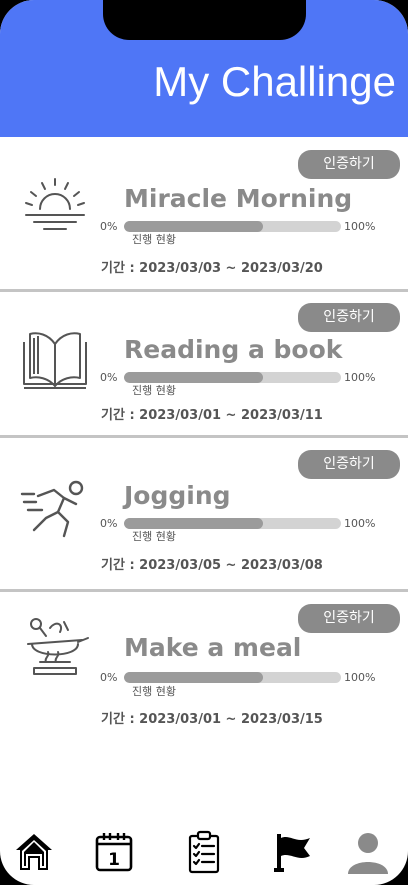 The width and height of the screenshot is (408, 885). Describe the element at coordinates (292, 852) in the screenshot. I see `flag-icon` at that location.